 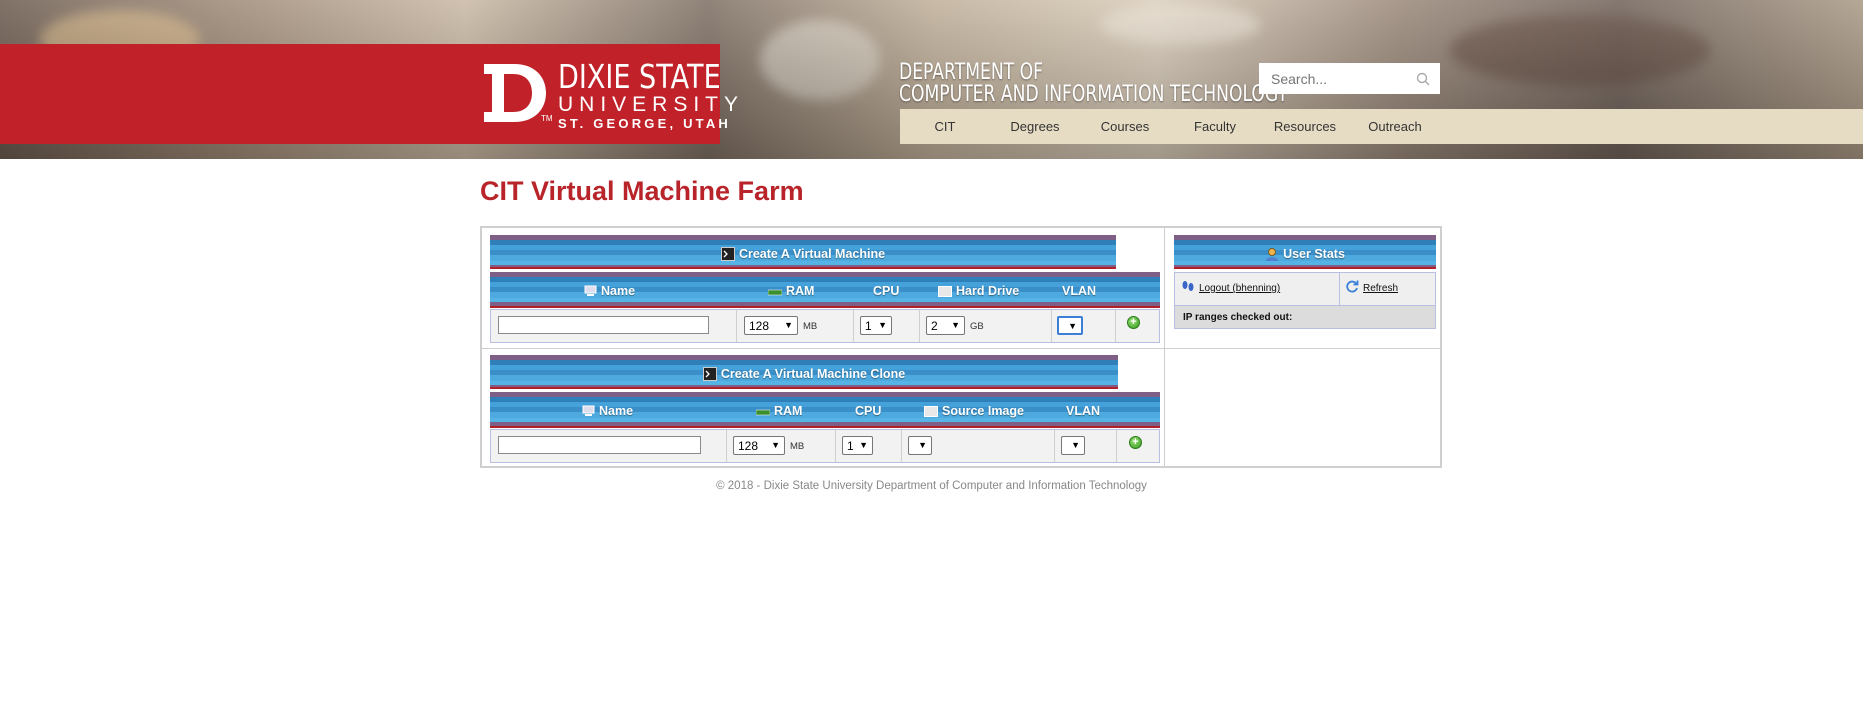 I want to click on search-box, so click(x=1349, y=78).